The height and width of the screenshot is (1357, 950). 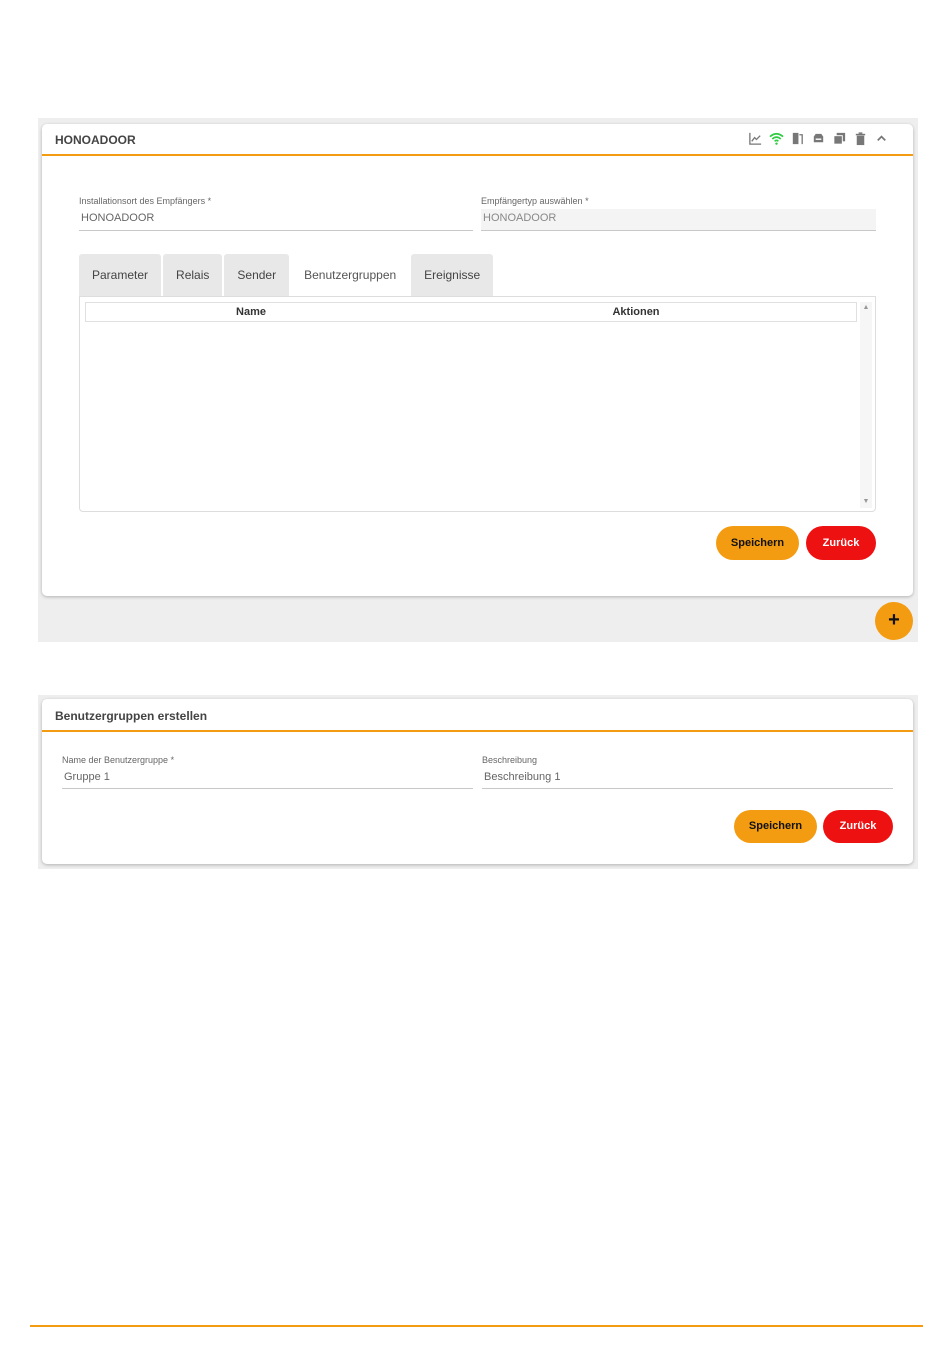 I want to click on chart-icon, so click(x=755, y=138).